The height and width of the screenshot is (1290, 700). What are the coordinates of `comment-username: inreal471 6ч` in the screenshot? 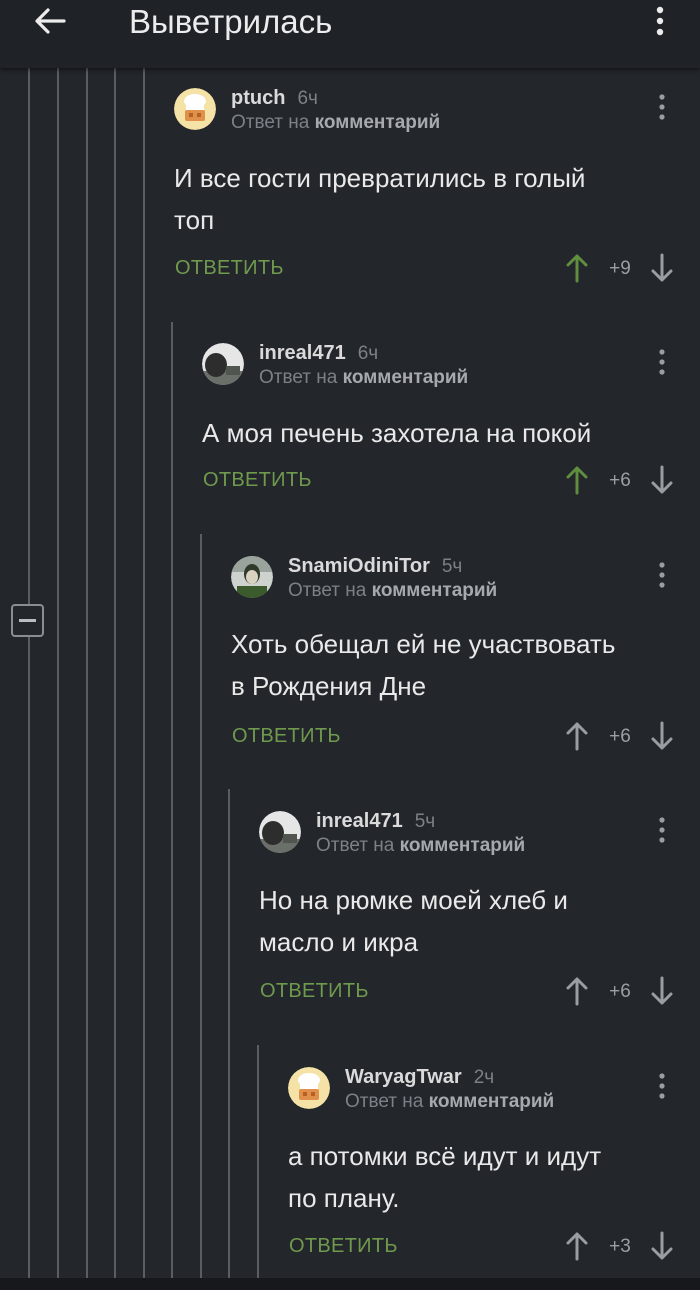 It's located at (318, 353).